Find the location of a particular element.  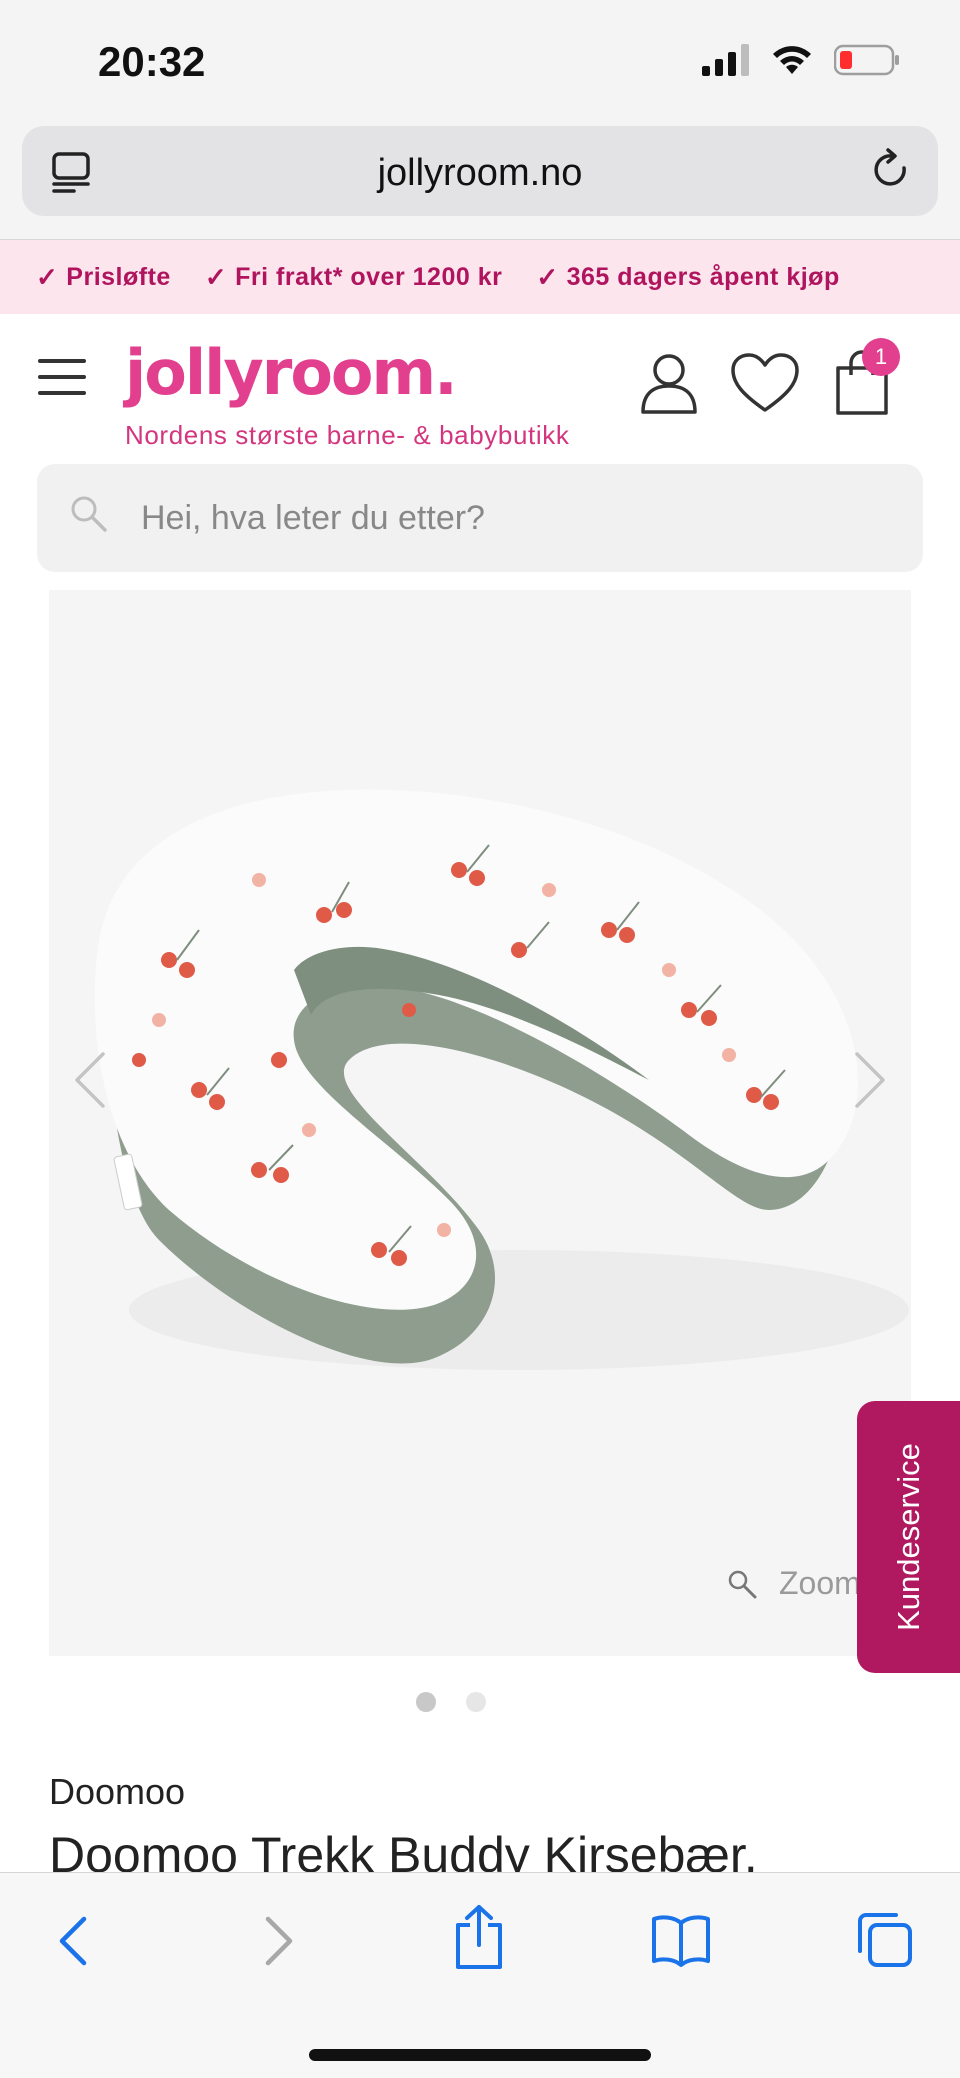

back-icon is located at coordinates (72, 1941).